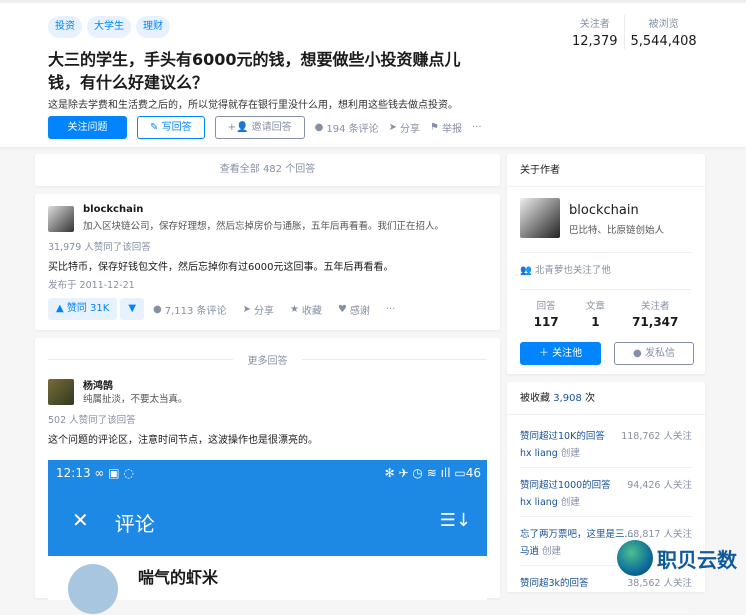 The height and width of the screenshot is (615, 746). What do you see at coordinates (590, 398) in the screenshot?
I see `collections-suffix: 次` at bounding box center [590, 398].